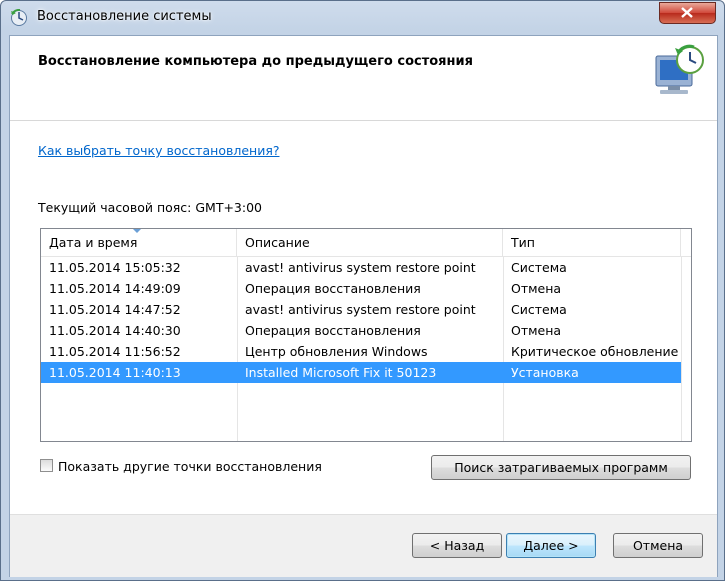 The height and width of the screenshot is (581, 725). Describe the element at coordinates (457, 545) in the screenshot. I see `back-button: < Назад` at that location.